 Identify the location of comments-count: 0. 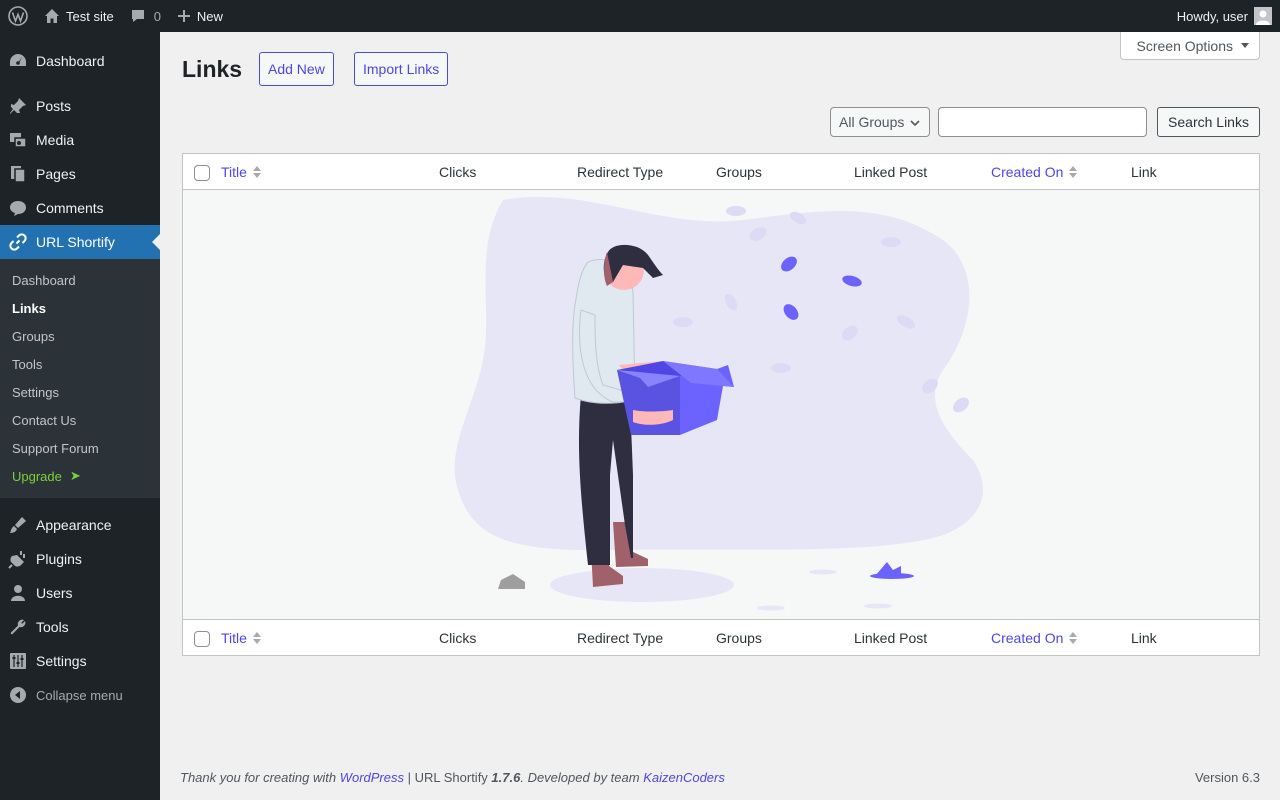
(157, 16).